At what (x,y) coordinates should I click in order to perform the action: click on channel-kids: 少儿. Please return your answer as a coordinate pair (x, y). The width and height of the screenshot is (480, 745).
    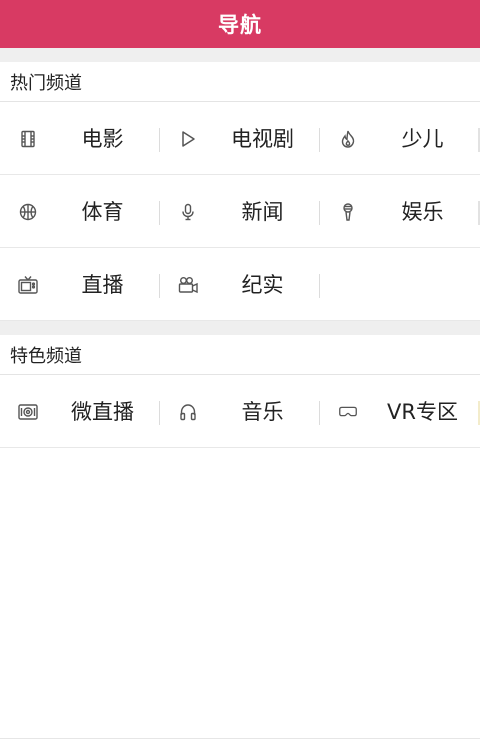
    Looking at the image, I should click on (400, 138).